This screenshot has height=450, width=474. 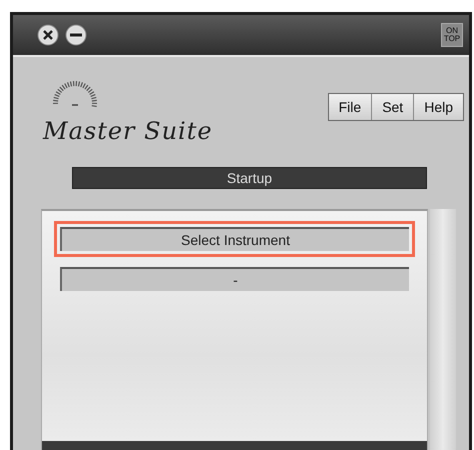 I want to click on menu-button: Help, so click(x=438, y=107).